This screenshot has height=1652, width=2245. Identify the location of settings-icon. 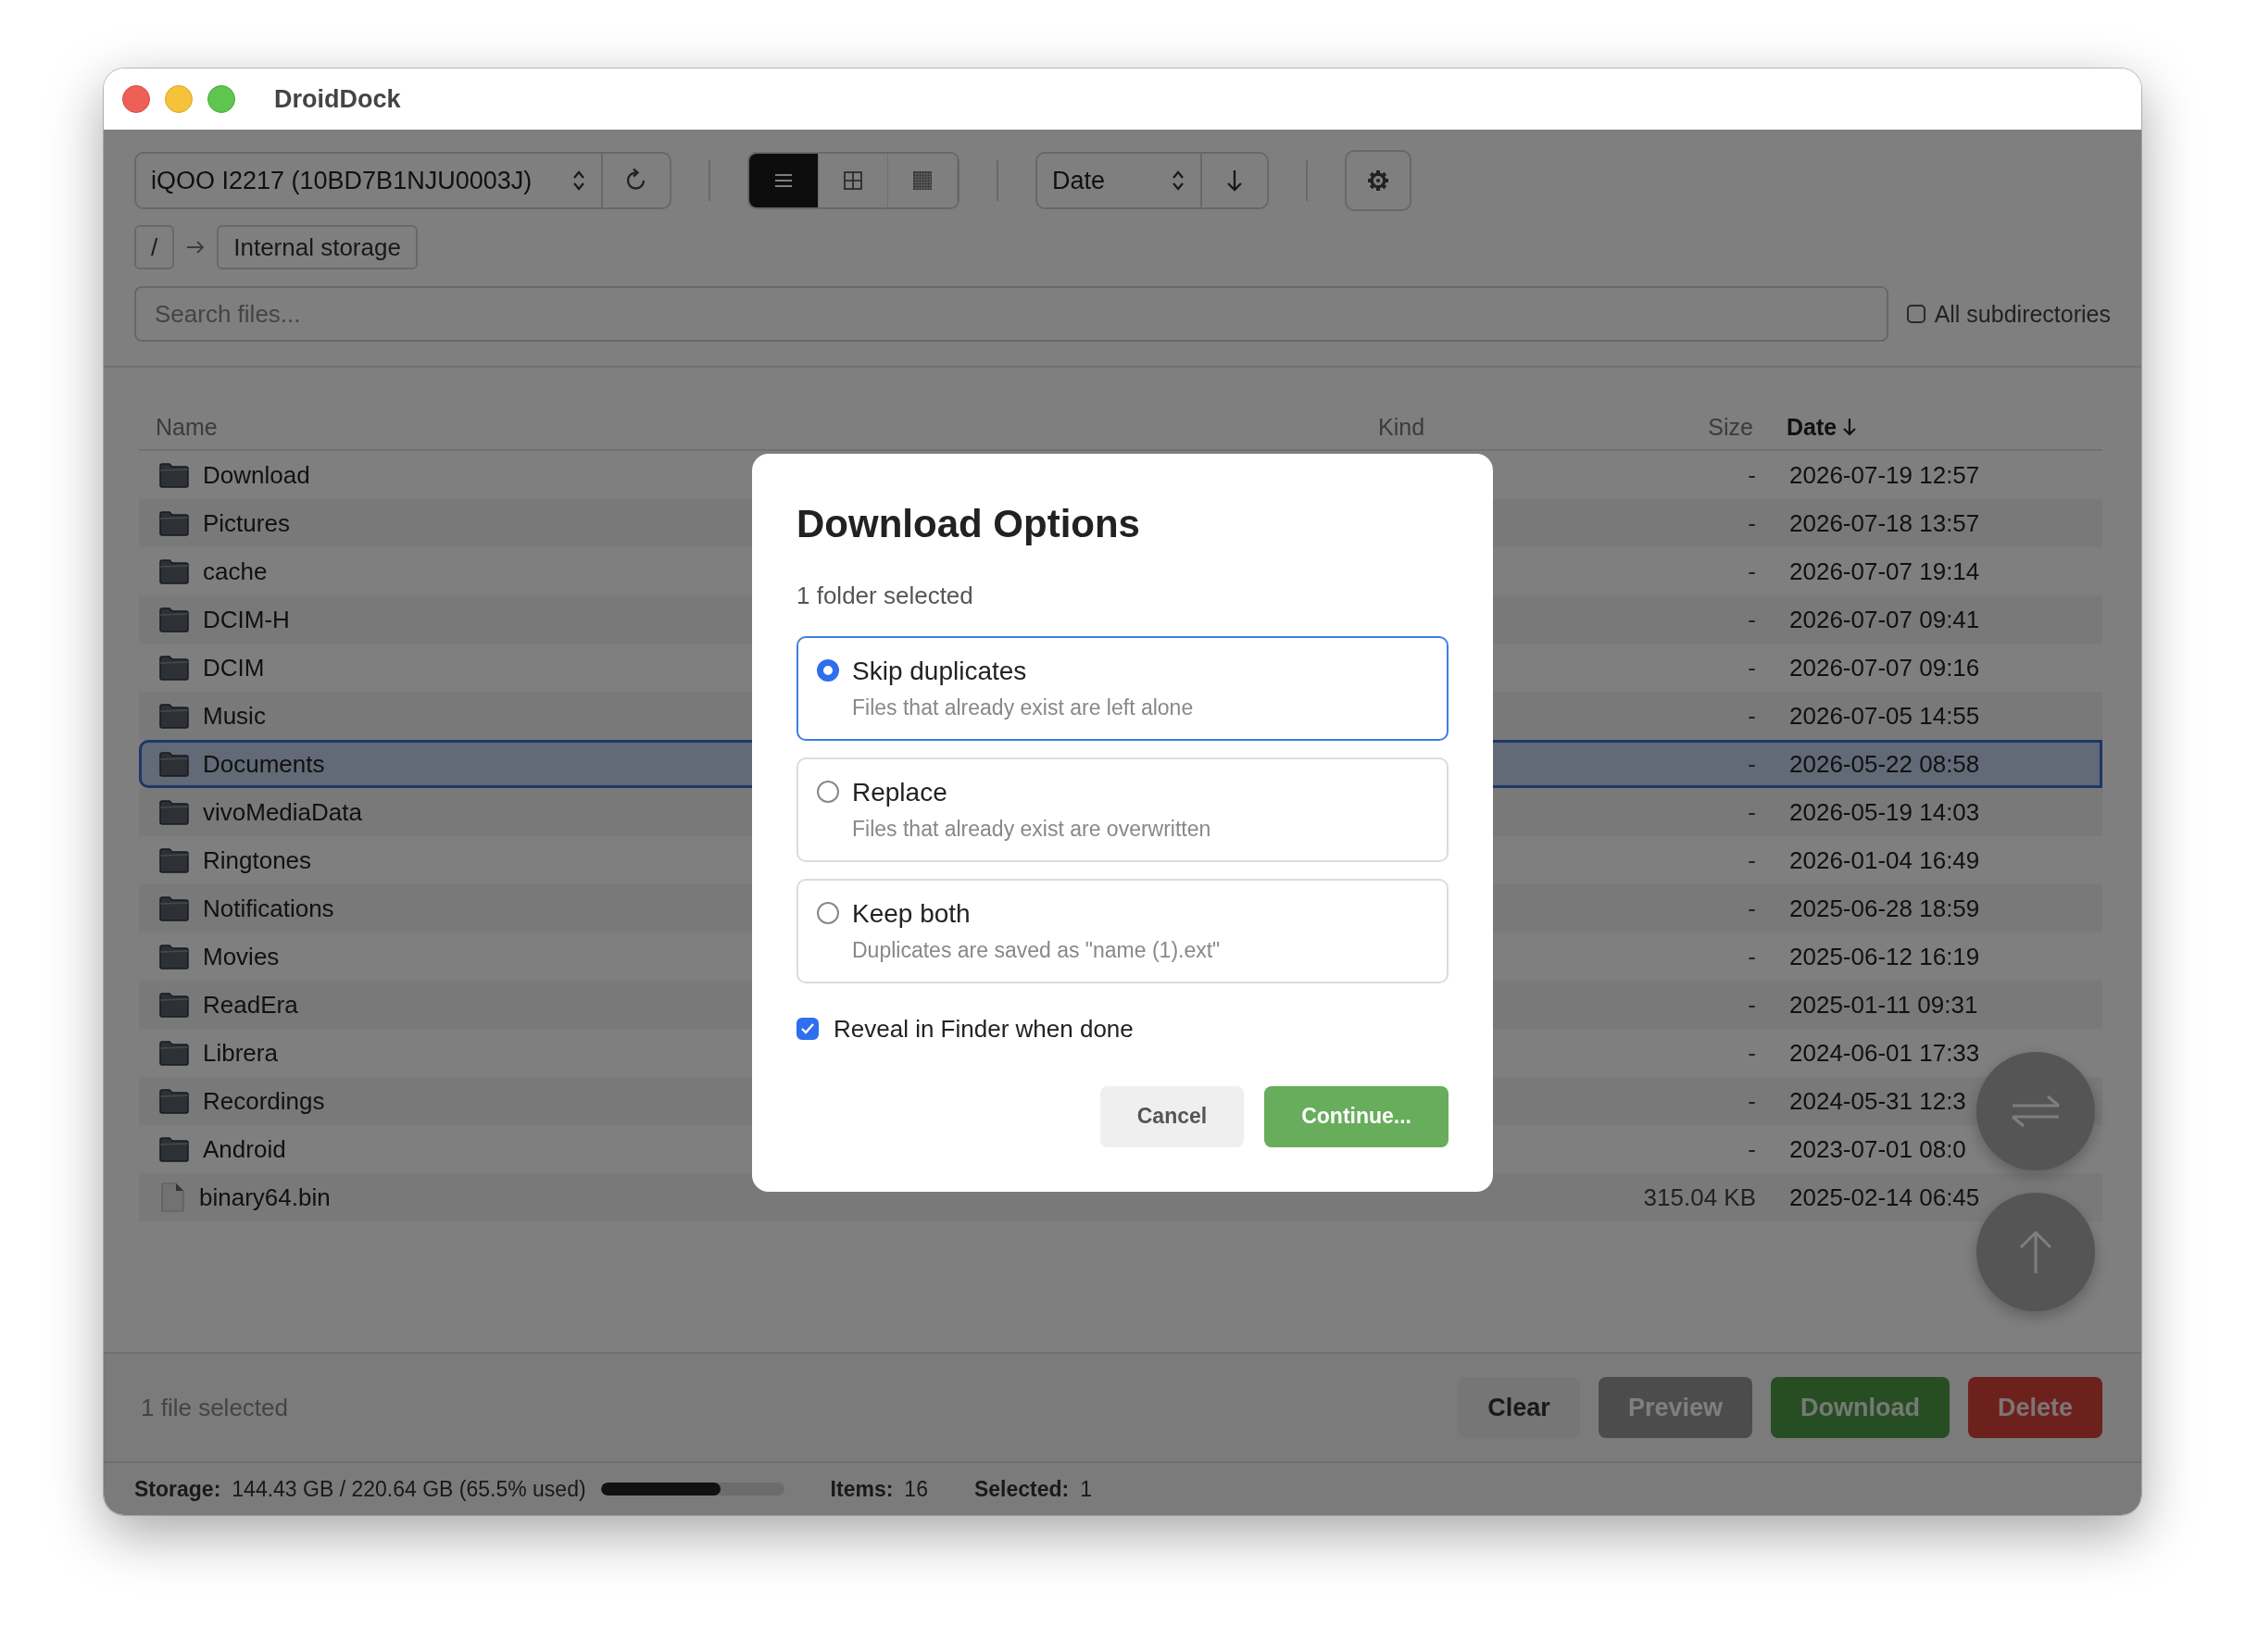
(1378, 180).